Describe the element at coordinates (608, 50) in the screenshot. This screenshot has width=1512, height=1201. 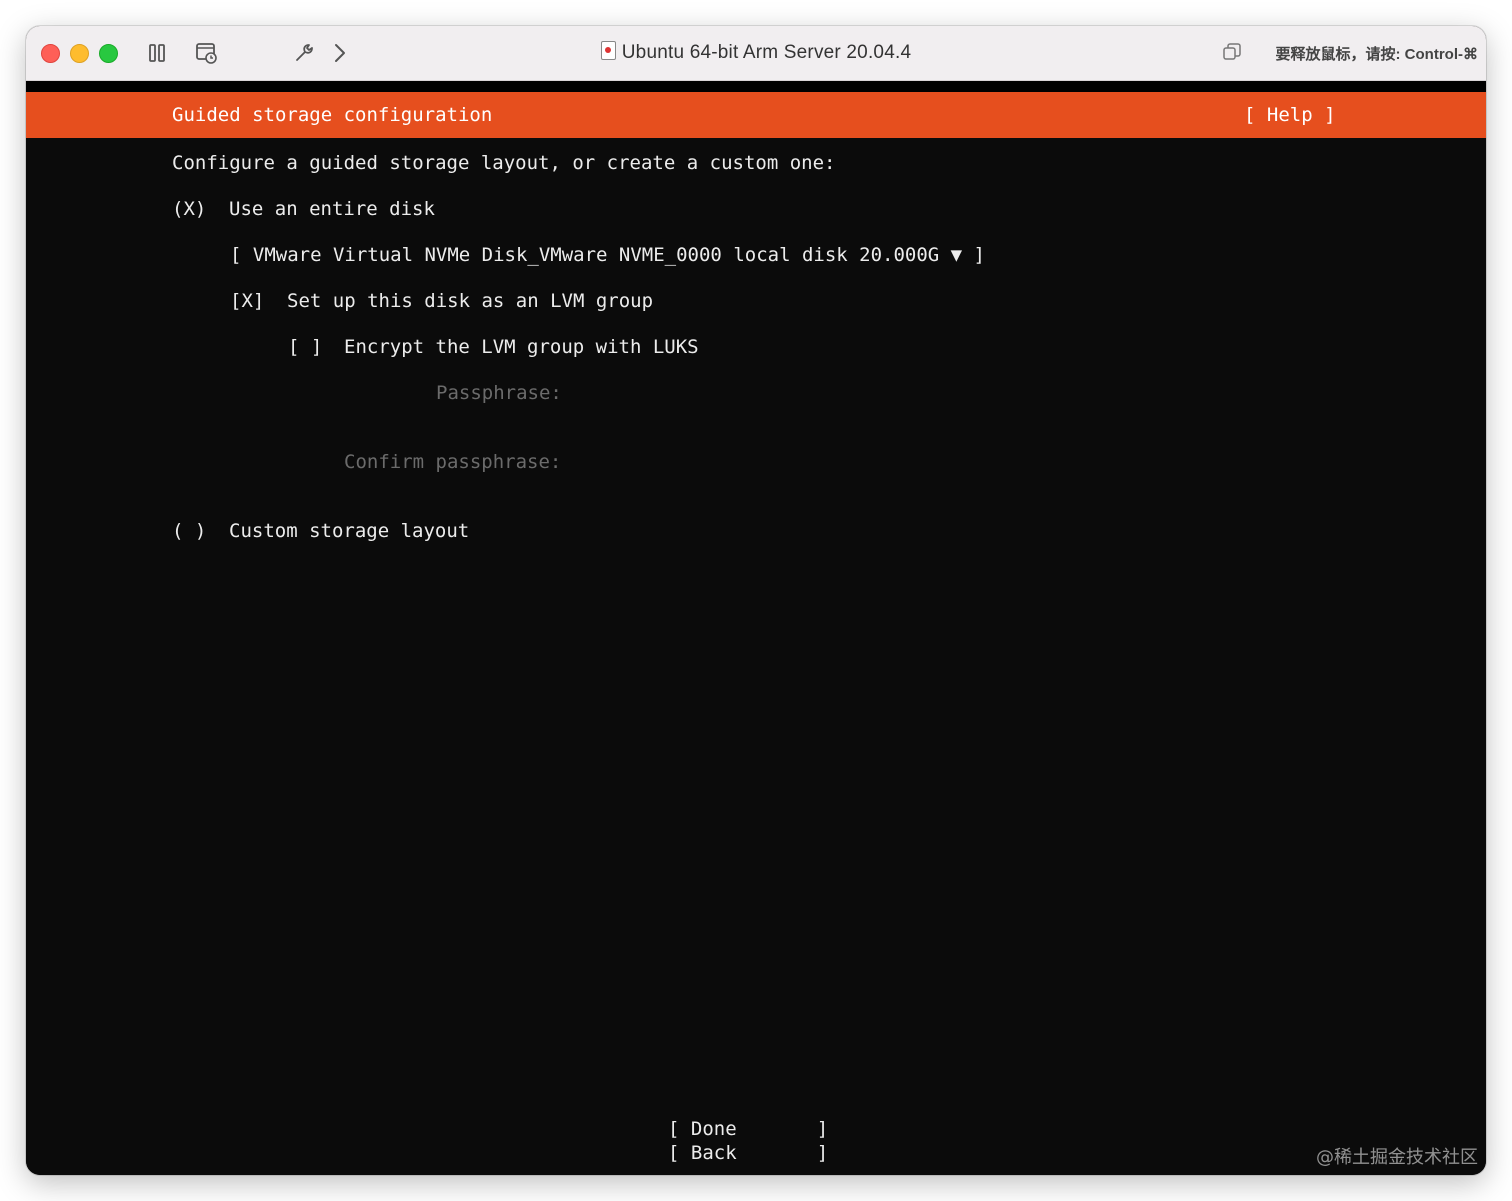
I see `document-icon` at that location.